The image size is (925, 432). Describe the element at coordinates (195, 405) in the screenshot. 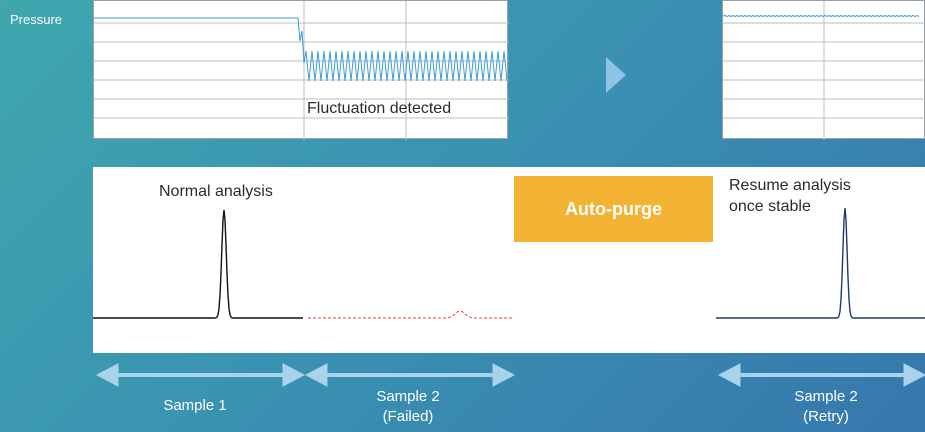

I see `sample1-label: Sample 1` at that location.